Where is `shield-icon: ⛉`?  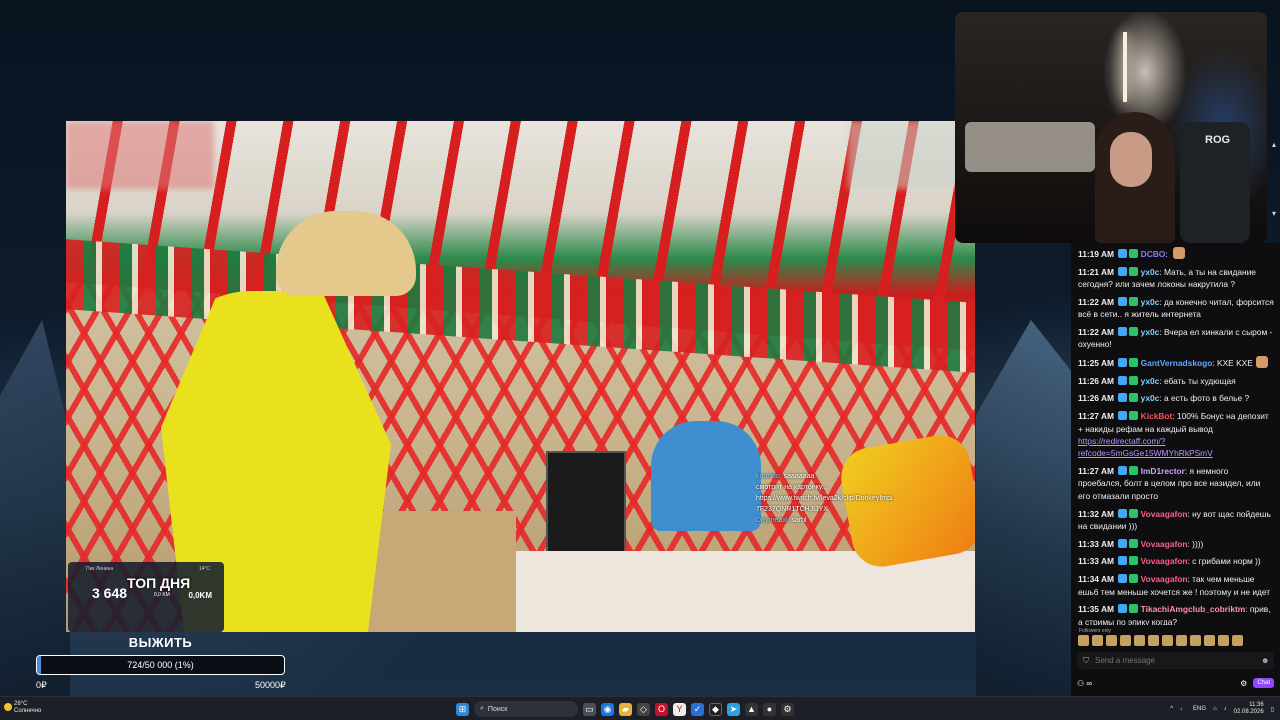 shield-icon: ⛉ is located at coordinates (1086, 661).